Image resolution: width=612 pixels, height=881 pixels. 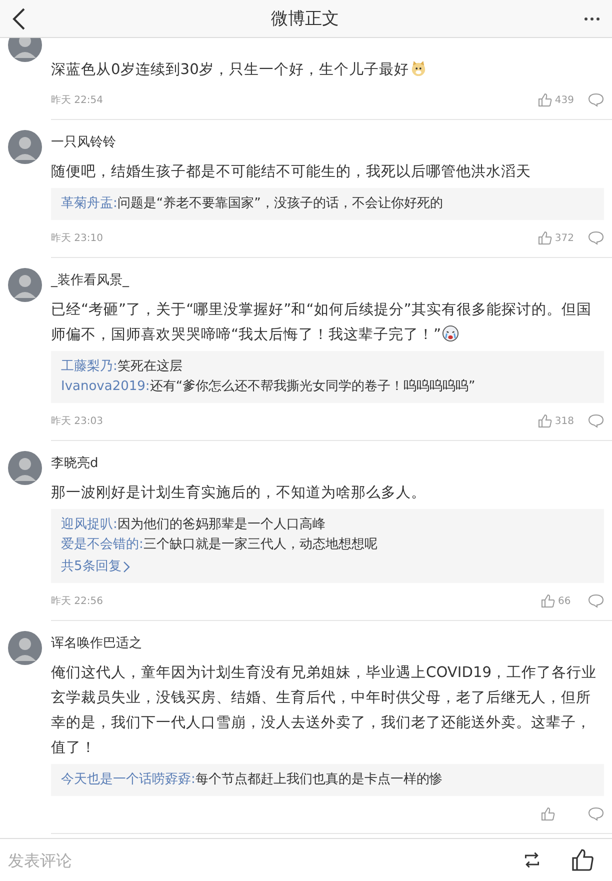 What do you see at coordinates (238, 492) in the screenshot?
I see `comment-text: 那一波刚好是计划生育实施后的，不知道为啥那么多人。` at bounding box center [238, 492].